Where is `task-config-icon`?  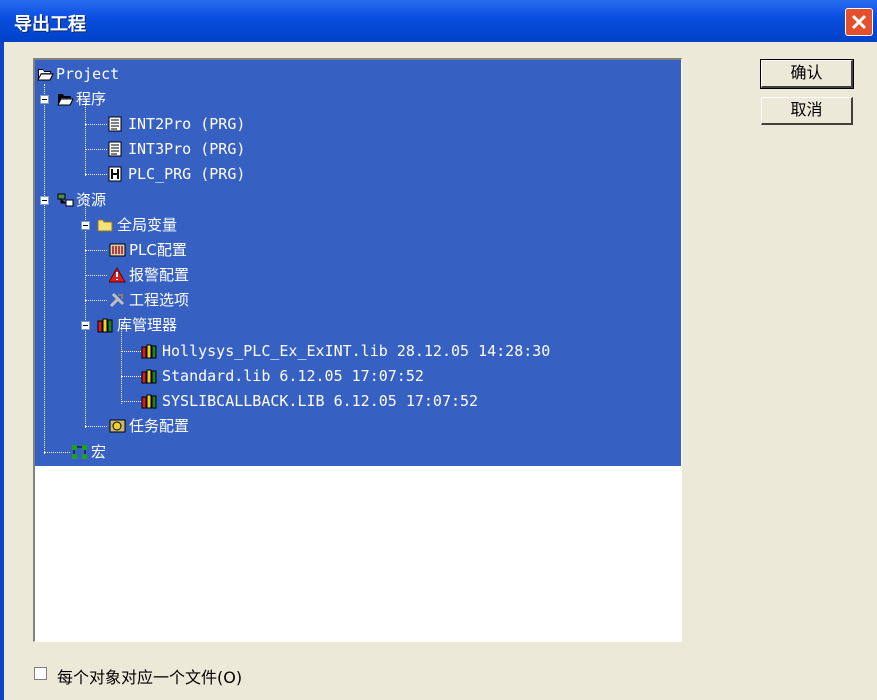 task-config-icon is located at coordinates (117, 426).